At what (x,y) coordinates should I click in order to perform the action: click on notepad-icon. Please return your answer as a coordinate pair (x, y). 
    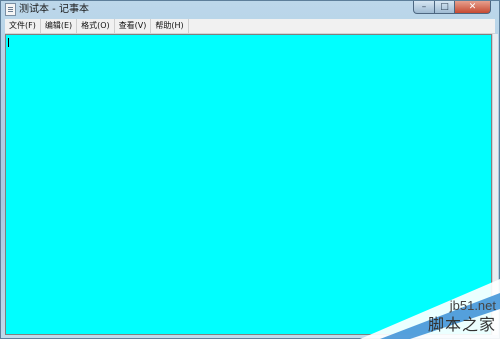
    Looking at the image, I should click on (10, 9).